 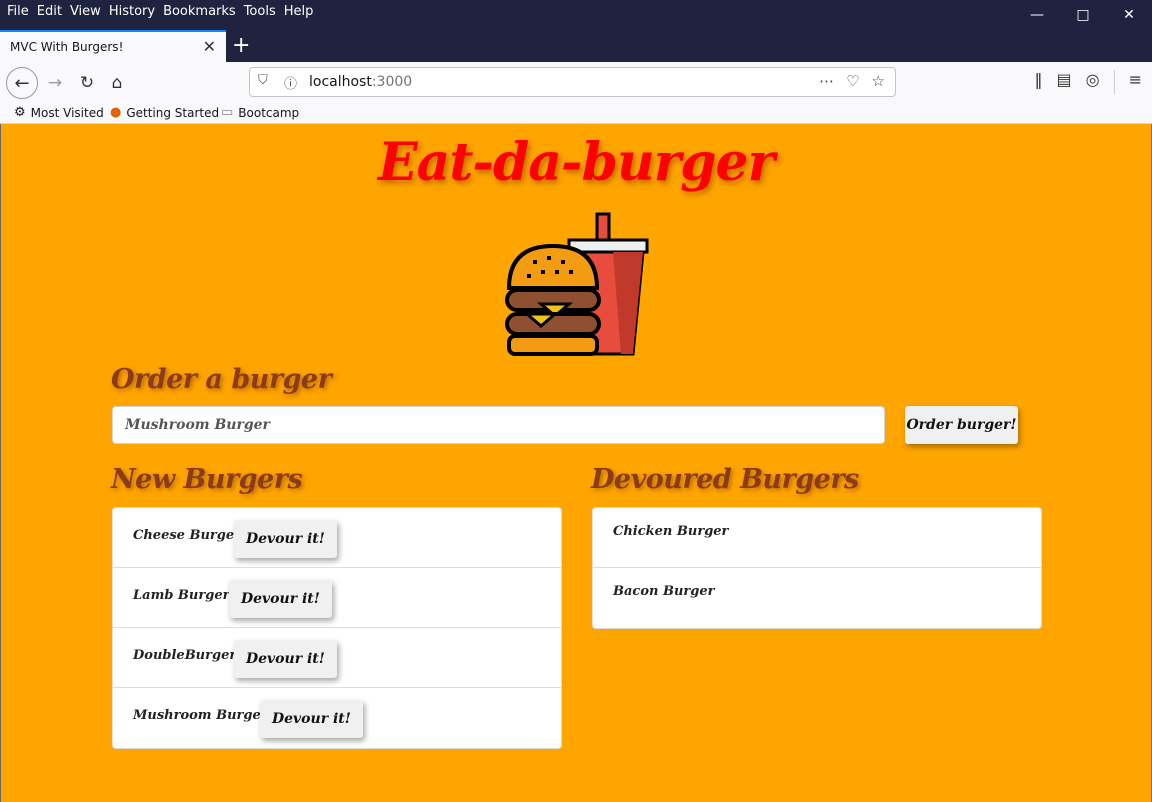 What do you see at coordinates (18, 11) in the screenshot?
I see `menu-file: File` at bounding box center [18, 11].